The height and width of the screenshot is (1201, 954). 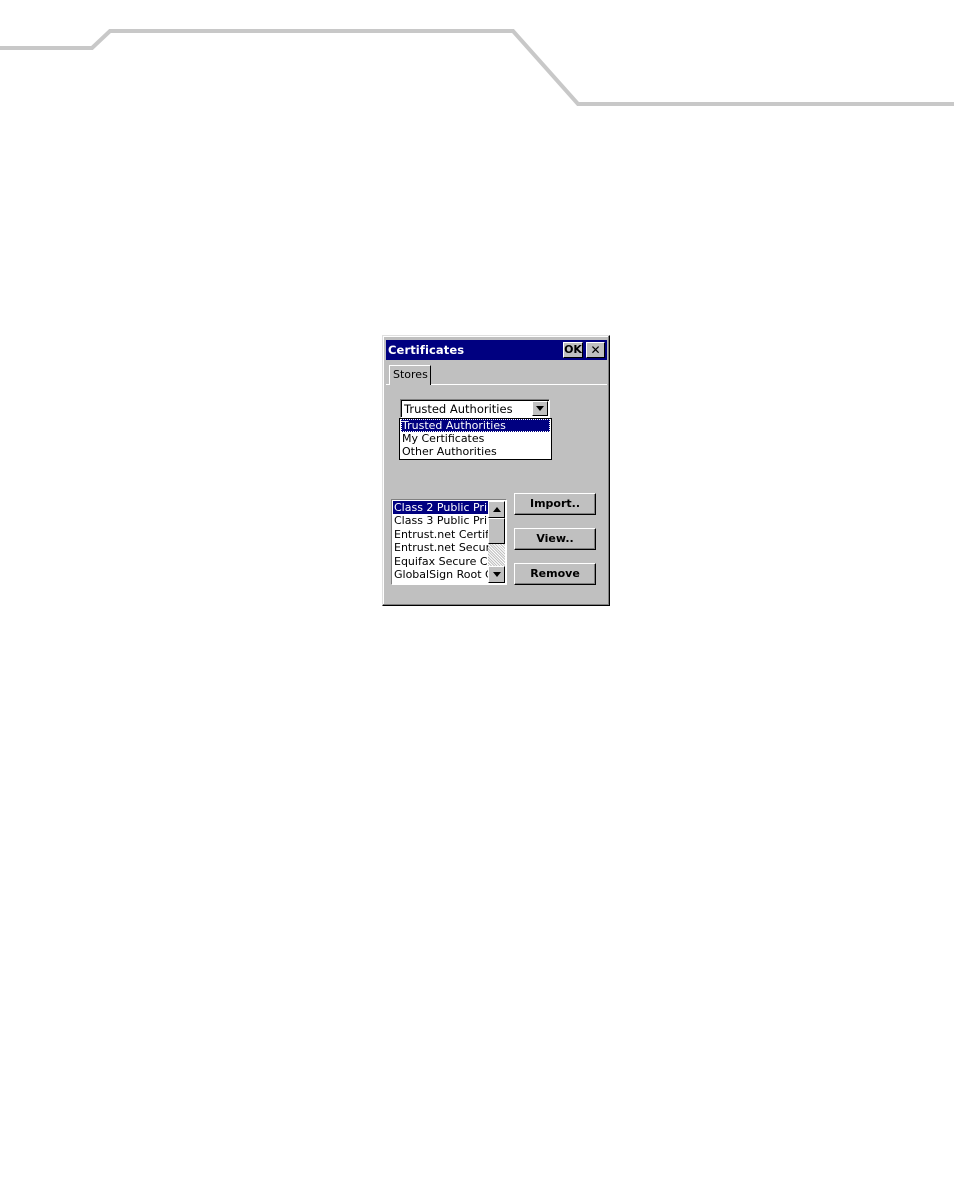 I want to click on dropdown-button, so click(x=540, y=408).